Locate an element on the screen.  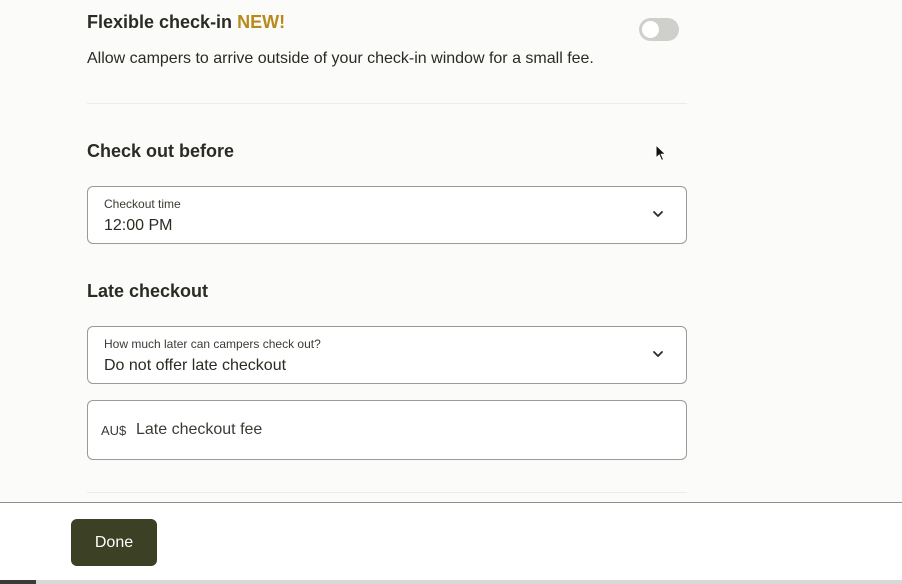
late-checkout-label: How much later can campers check out? is located at coordinates (212, 344).